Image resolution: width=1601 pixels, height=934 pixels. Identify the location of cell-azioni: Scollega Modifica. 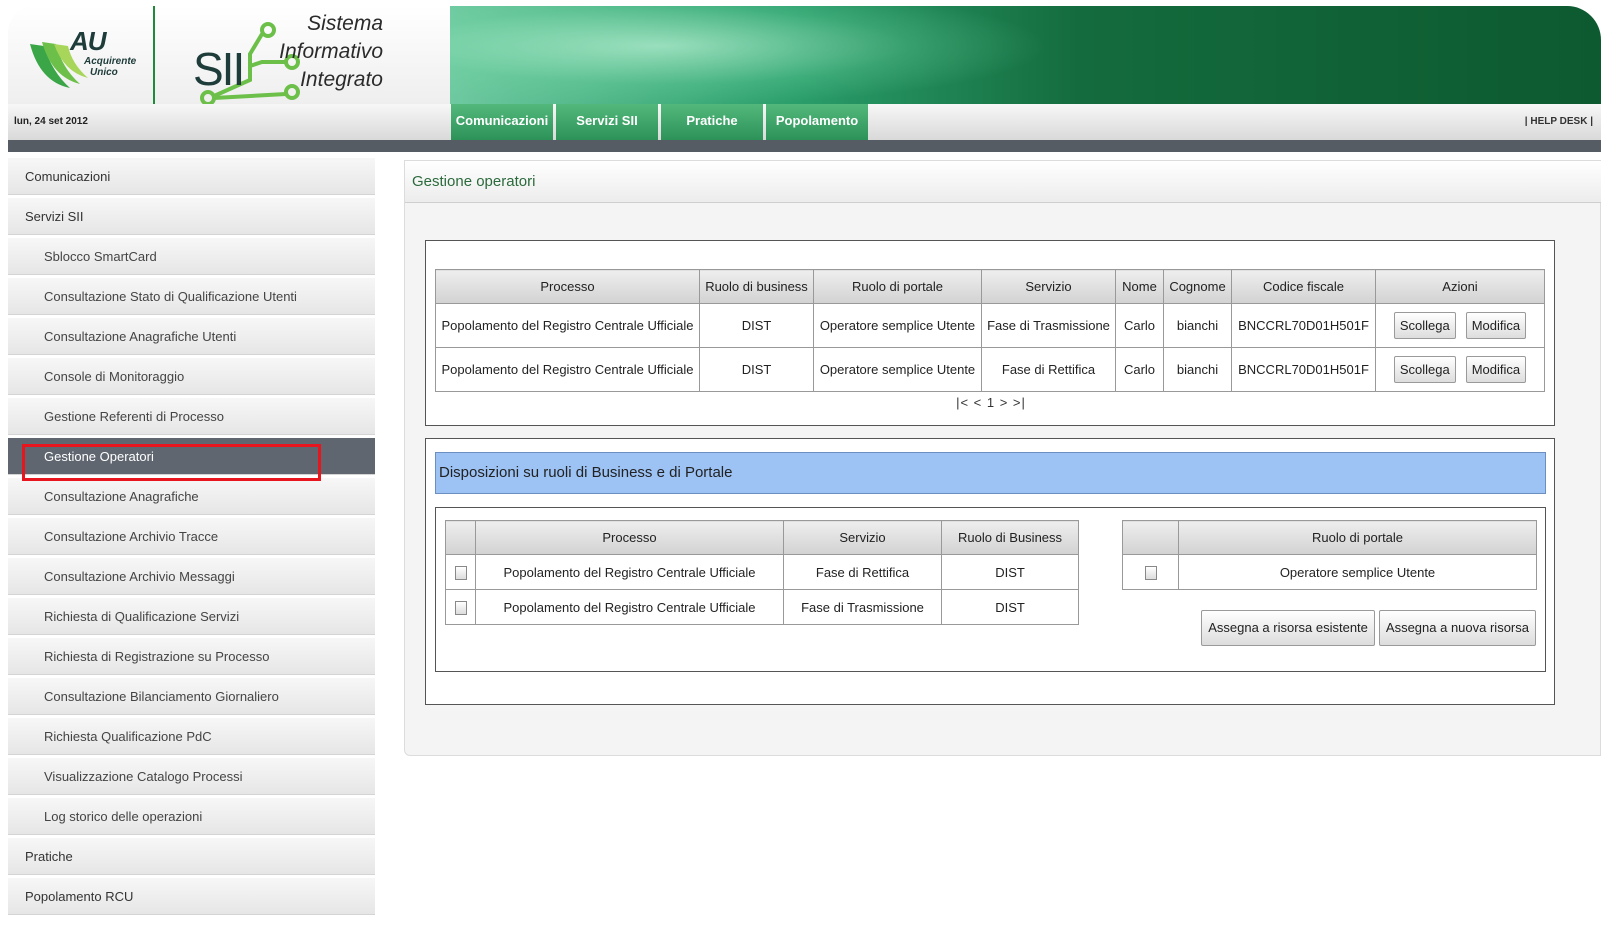
(1460, 325).